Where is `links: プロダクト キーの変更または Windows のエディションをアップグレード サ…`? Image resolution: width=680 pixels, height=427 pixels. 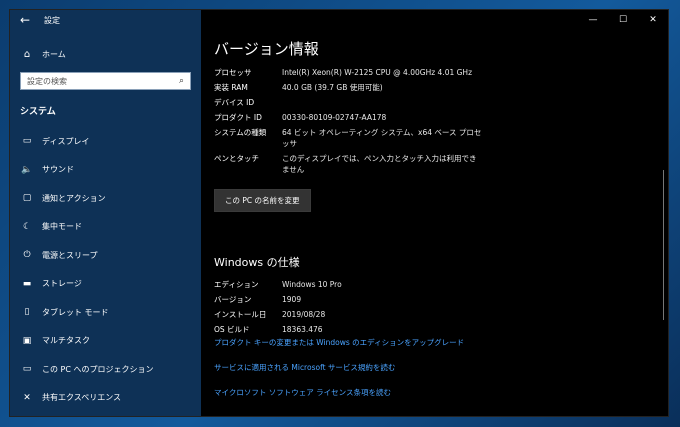
links: プロダクト キーの変更または Windows のエディションをアップグレード サ… is located at coordinates (434, 367).